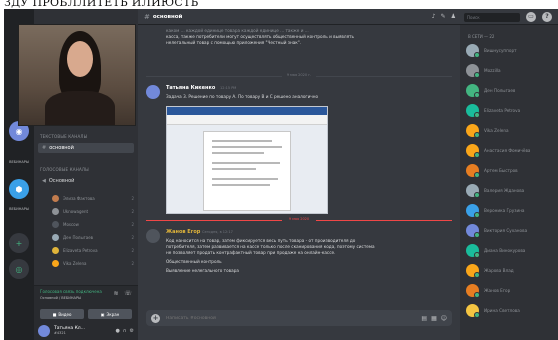  What do you see at coordinates (93, 198) in the screenshot?
I see `voice-user: Элиза Фактова 2` at bounding box center [93, 198].